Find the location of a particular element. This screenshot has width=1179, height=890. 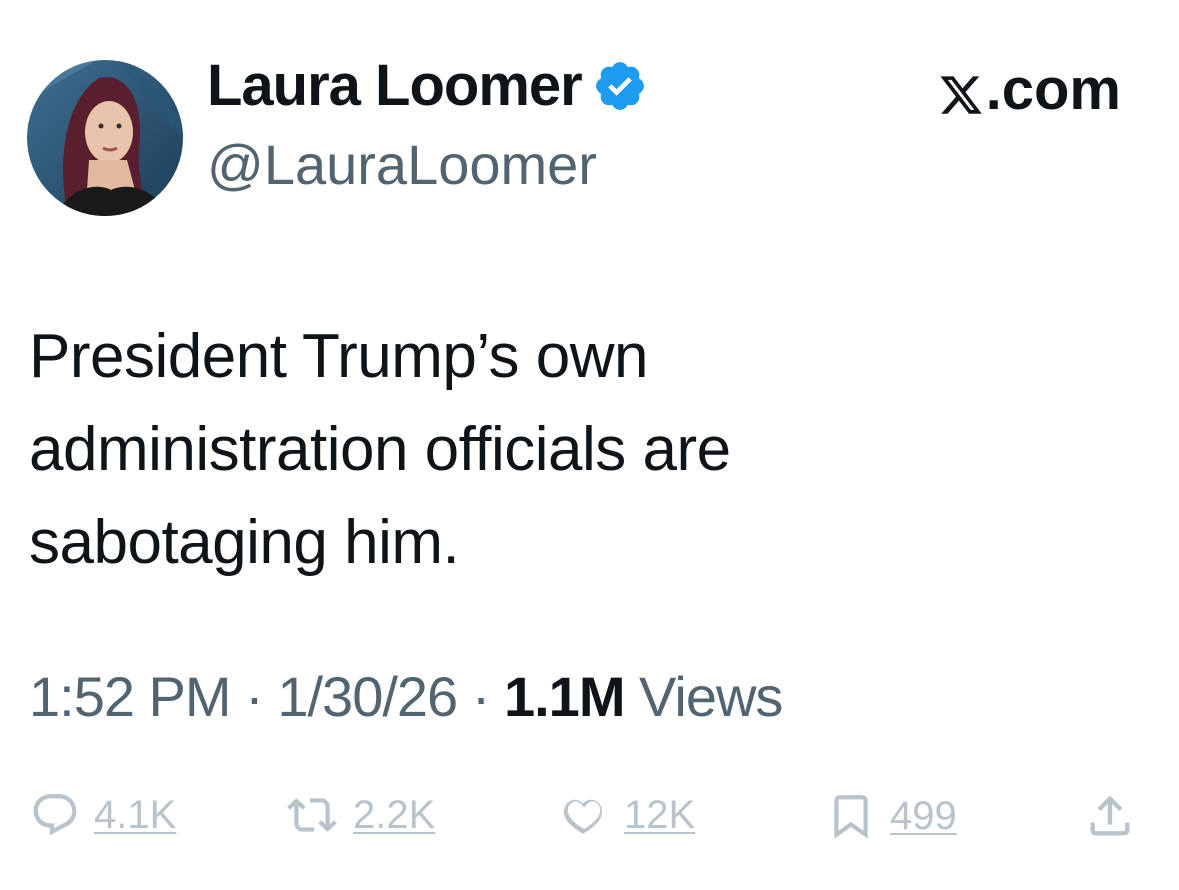

tweet-line: administration officials are is located at coordinates (380, 449).